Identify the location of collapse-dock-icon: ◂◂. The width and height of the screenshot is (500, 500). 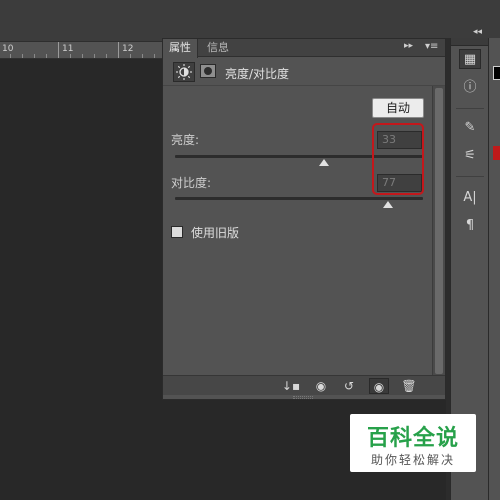
(477, 32).